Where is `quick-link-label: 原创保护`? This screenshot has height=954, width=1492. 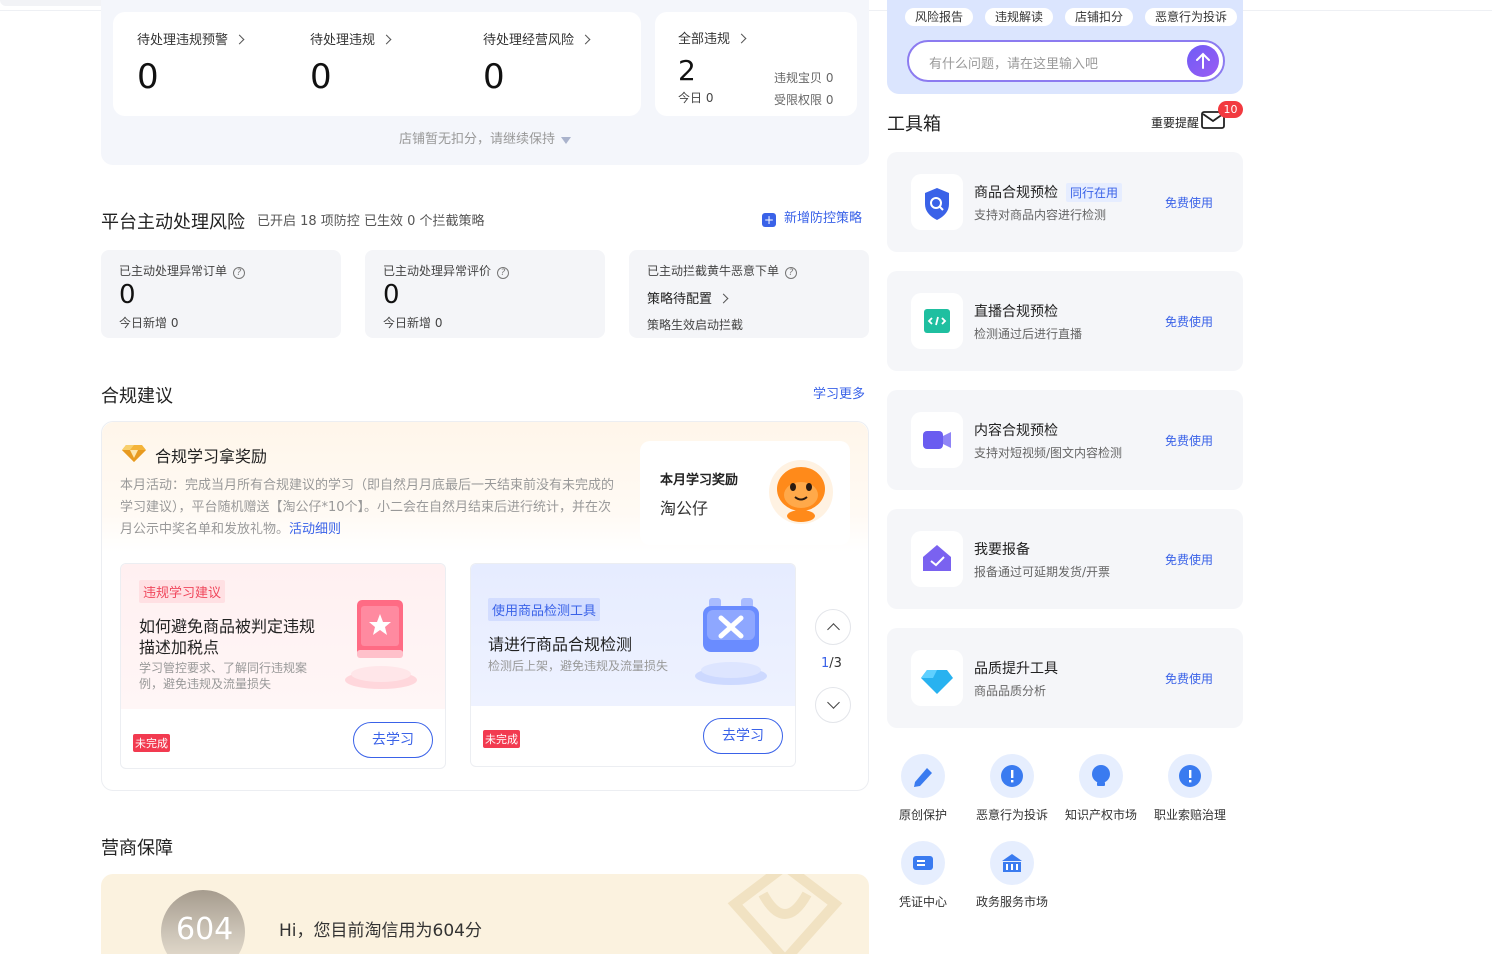
quick-link-label: 原创保护 is located at coordinates (922, 815).